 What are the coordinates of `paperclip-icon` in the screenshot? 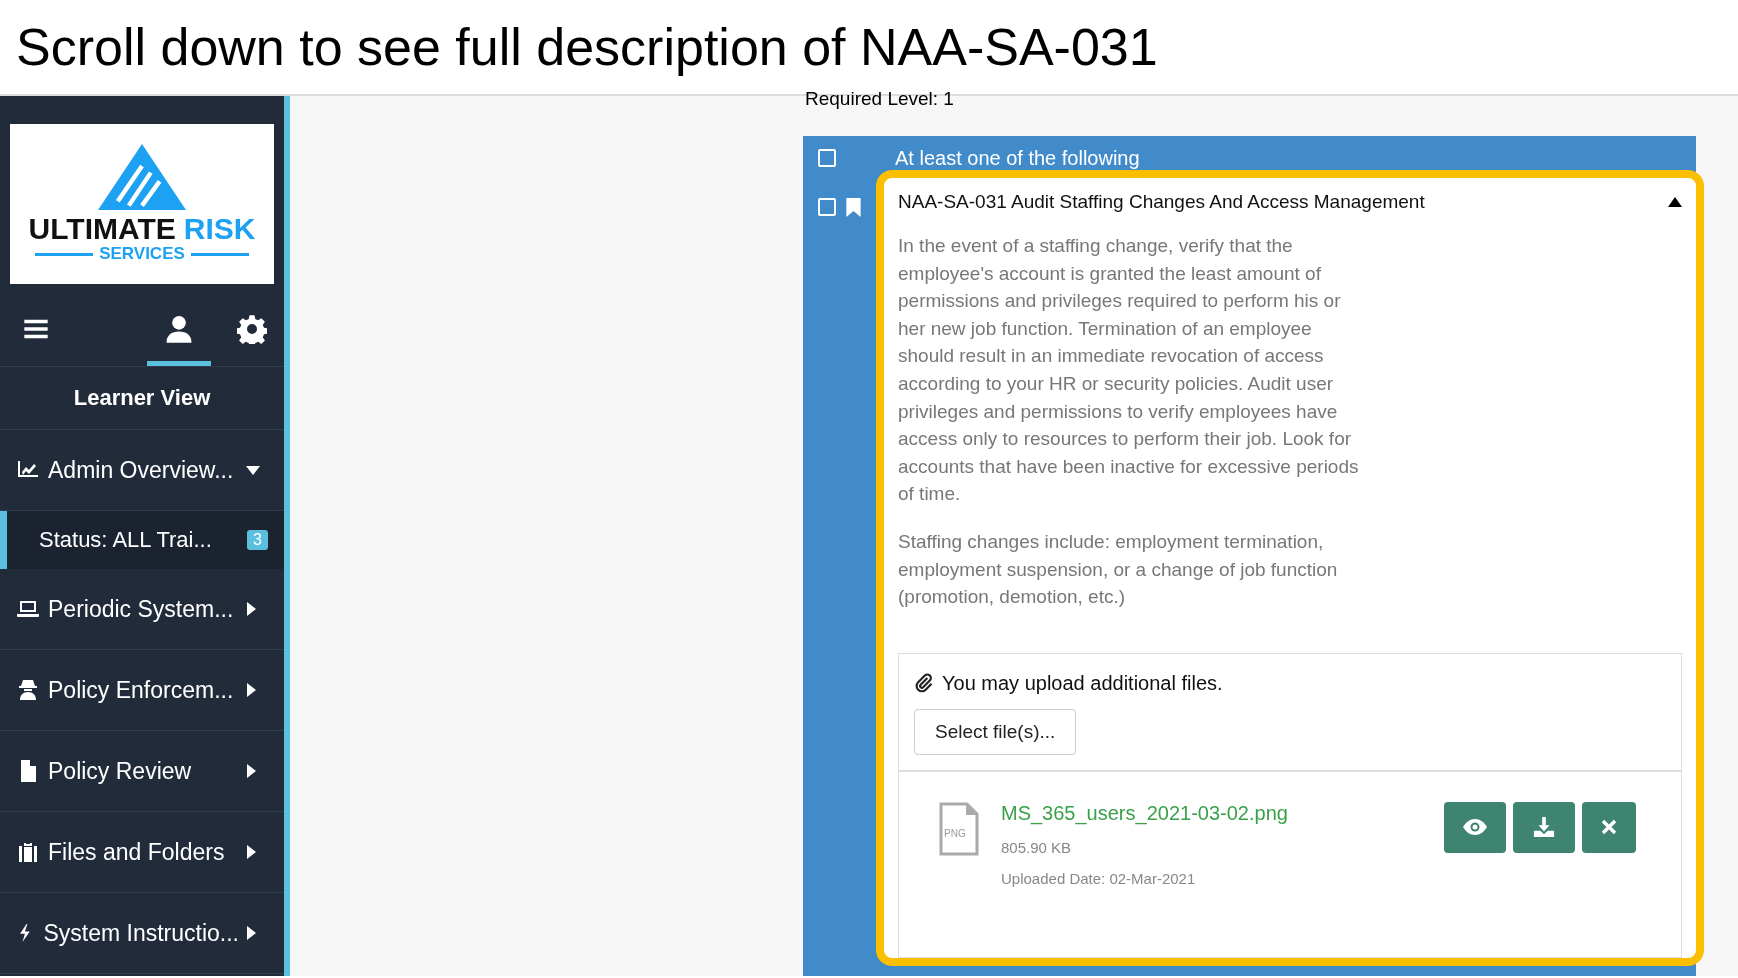 It's located at (924, 683).